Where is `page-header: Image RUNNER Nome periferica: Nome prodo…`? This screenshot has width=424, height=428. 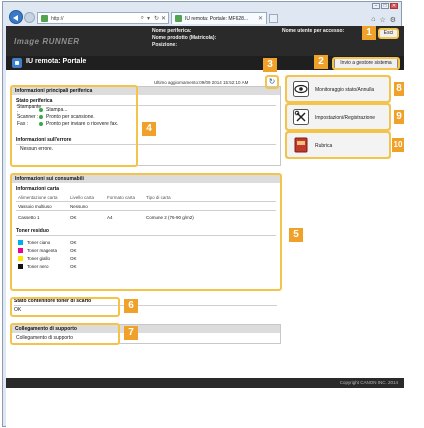 page-header: Image RUNNER Nome periferica: Nome prodo… is located at coordinates (205, 41).